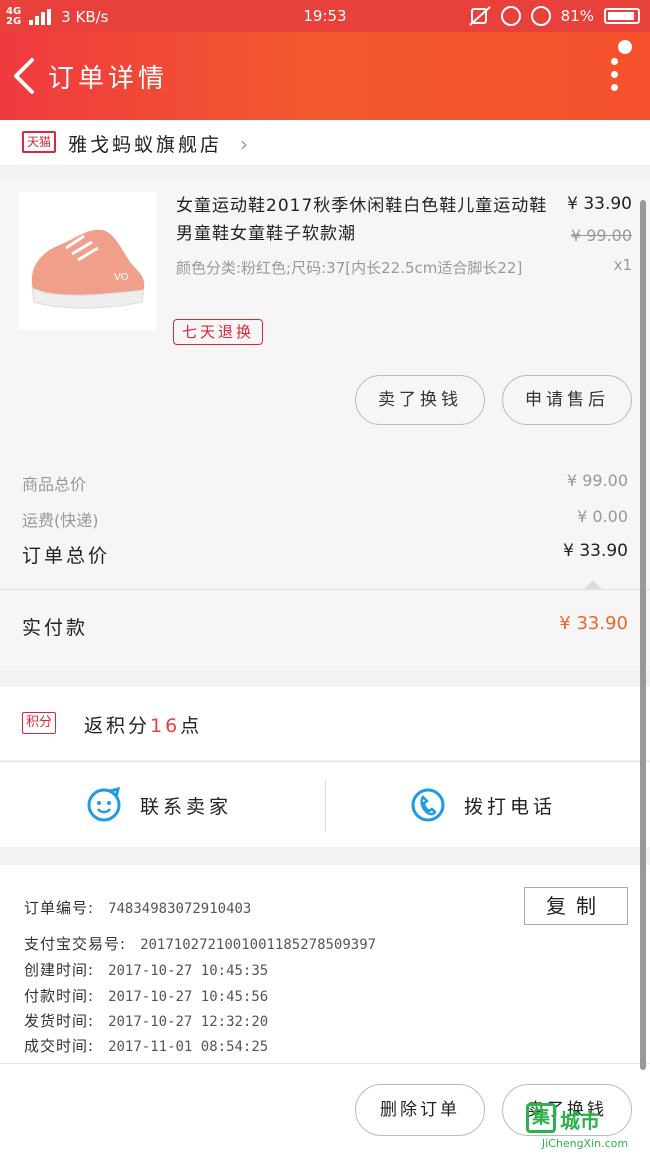  Describe the element at coordinates (325, 723) in the screenshot. I see `points-row: 积分 返积分16点` at that location.